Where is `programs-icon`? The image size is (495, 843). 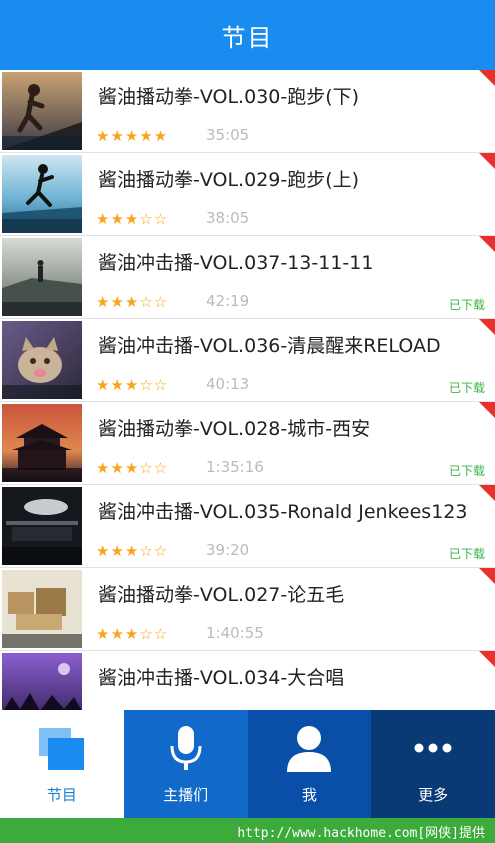
programs-icon is located at coordinates (62, 751).